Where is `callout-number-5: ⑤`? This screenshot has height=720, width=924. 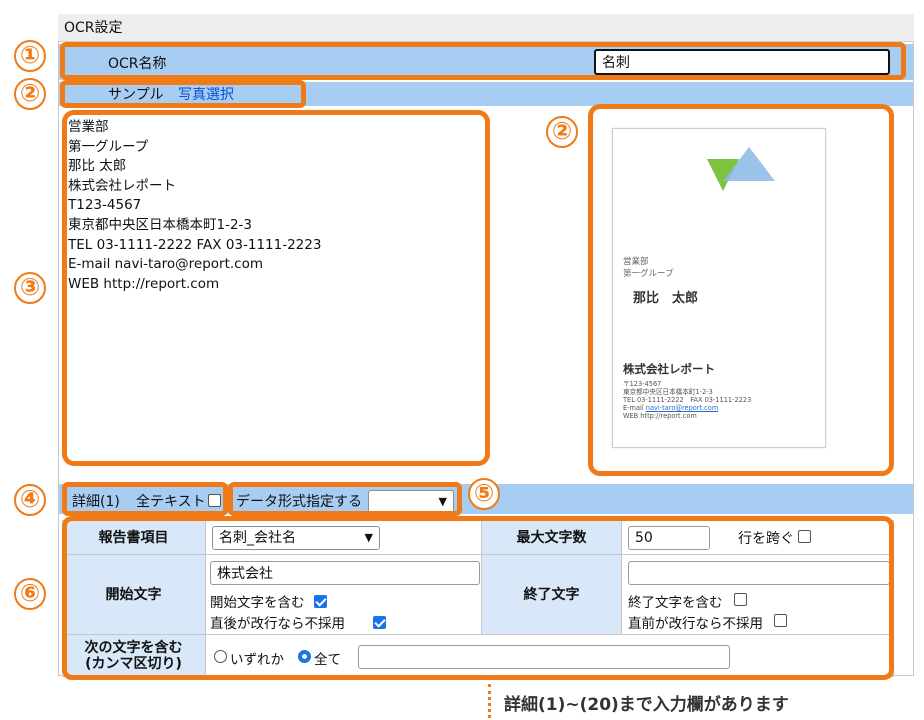
callout-number-5: ⑤ is located at coordinates (484, 494).